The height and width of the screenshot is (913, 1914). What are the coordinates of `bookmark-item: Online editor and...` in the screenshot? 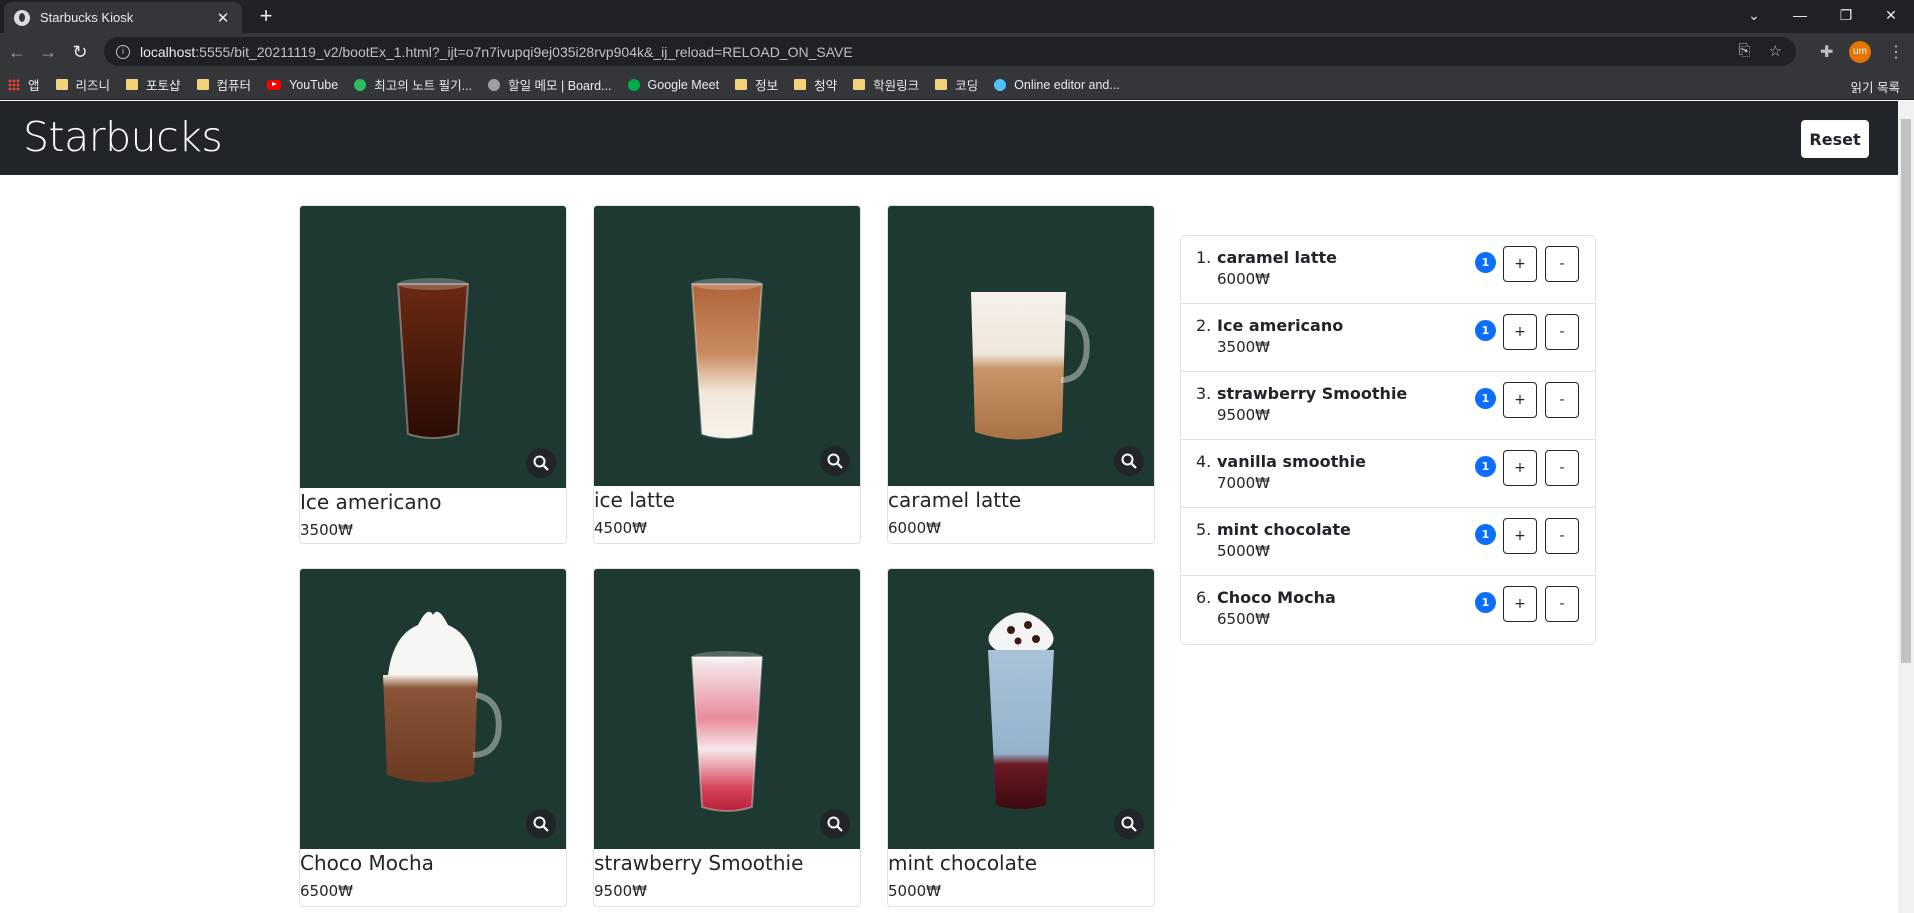 It's located at (1057, 85).